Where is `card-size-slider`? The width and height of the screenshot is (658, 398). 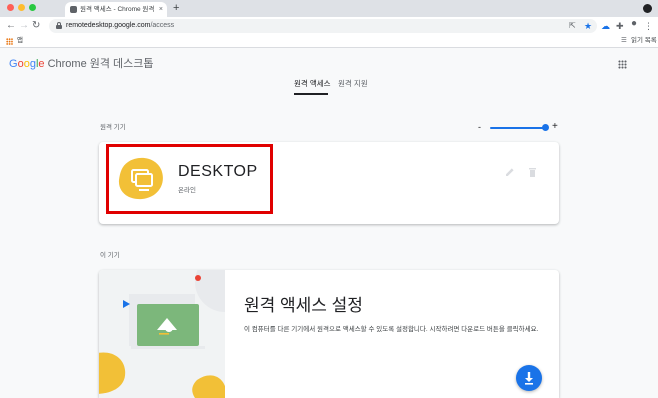 card-size-slider is located at coordinates (518, 128).